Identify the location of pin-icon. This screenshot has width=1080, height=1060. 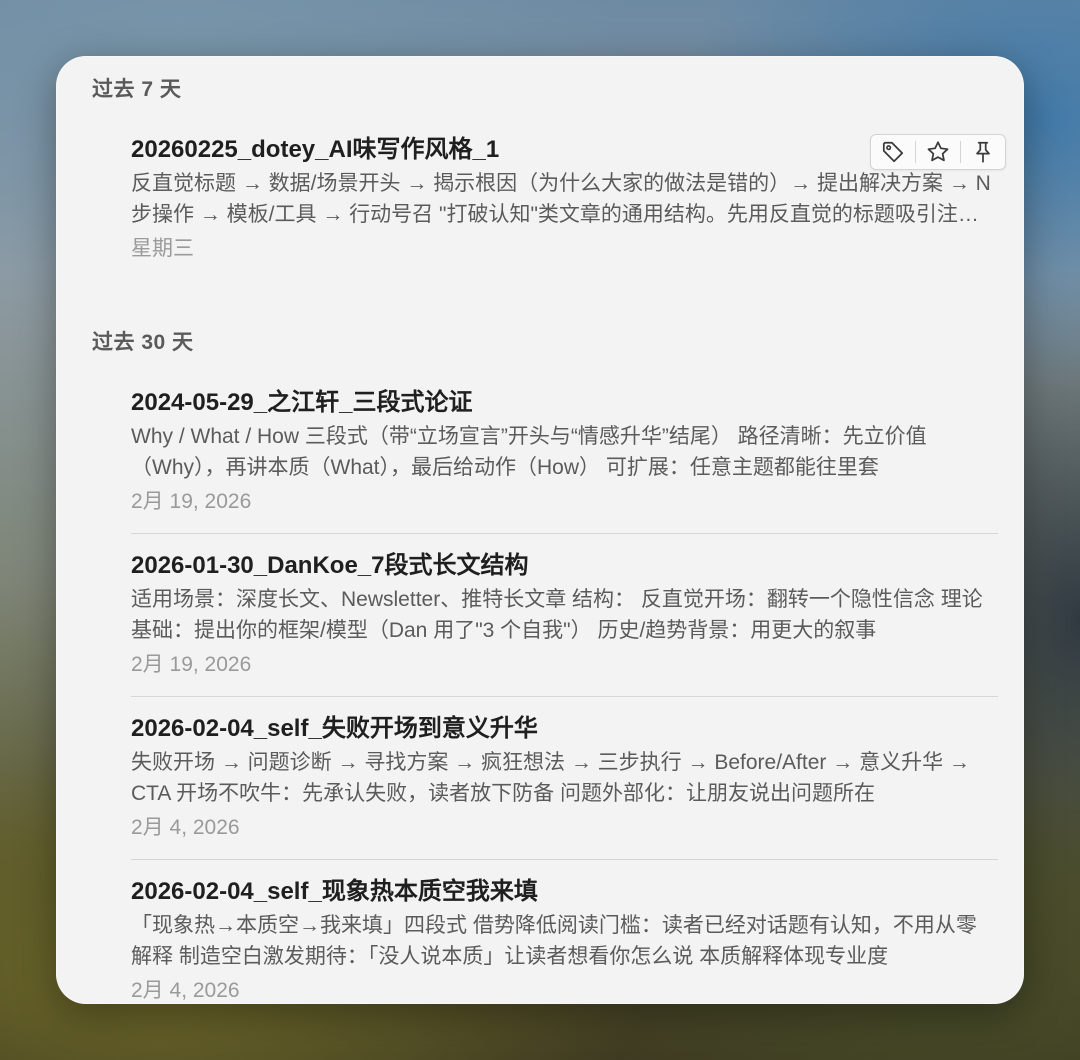
(983, 152).